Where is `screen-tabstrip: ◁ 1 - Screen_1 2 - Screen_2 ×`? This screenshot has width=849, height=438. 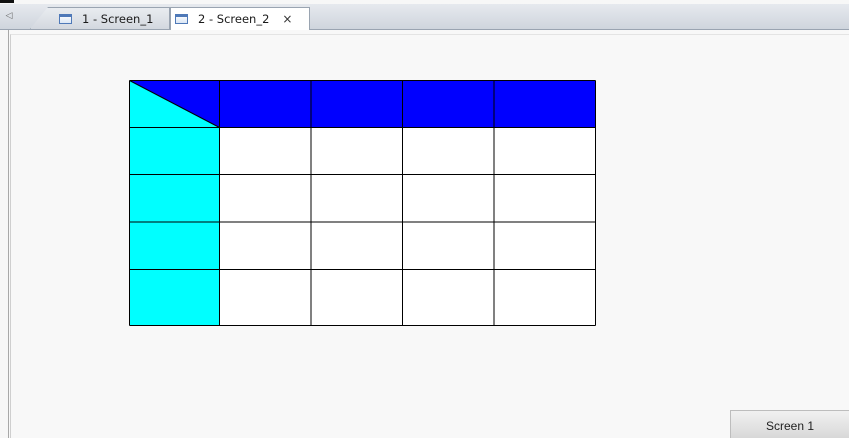 screen-tabstrip: ◁ 1 - Screen_1 2 - Screen_2 × is located at coordinates (424, 17).